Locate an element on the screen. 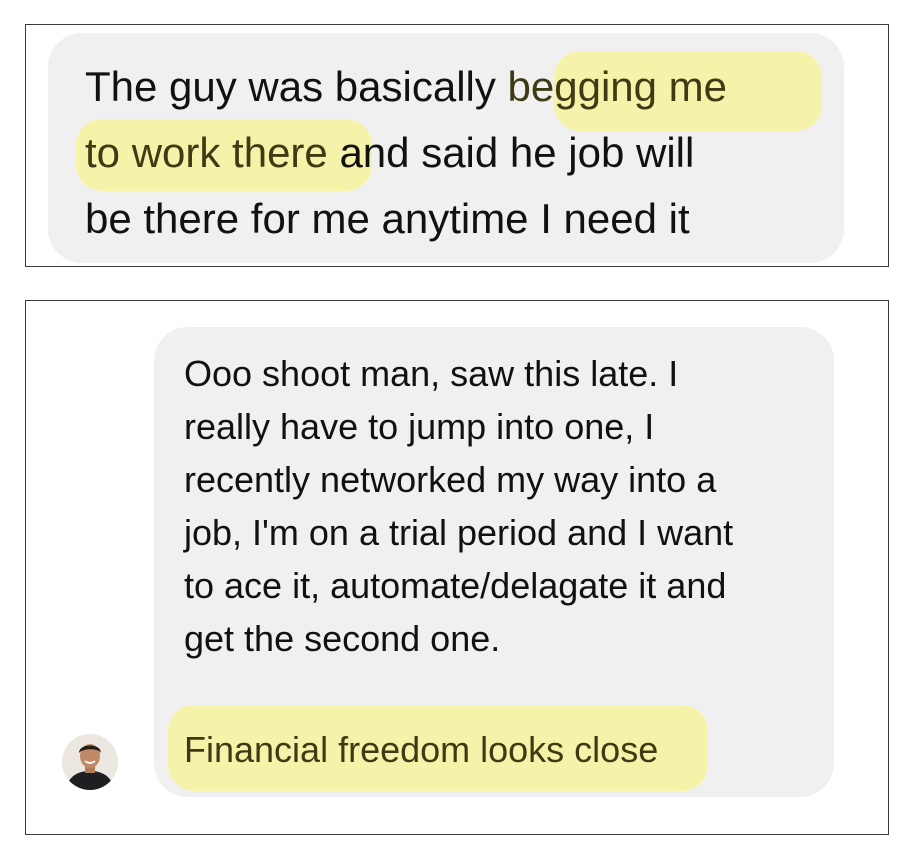 The width and height of the screenshot is (910, 855). message-line: be there for me anytime I need it is located at coordinates (387, 218).